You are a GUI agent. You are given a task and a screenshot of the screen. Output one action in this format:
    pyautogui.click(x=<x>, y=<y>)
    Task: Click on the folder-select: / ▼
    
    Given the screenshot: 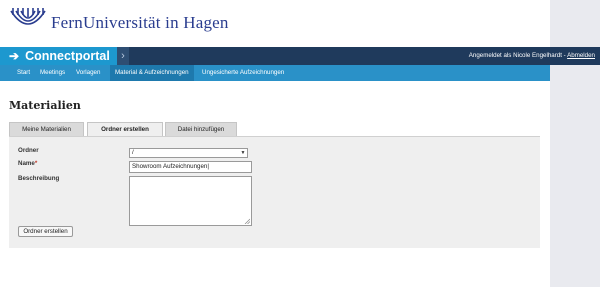 What is the action you would take?
    pyautogui.click(x=188, y=153)
    